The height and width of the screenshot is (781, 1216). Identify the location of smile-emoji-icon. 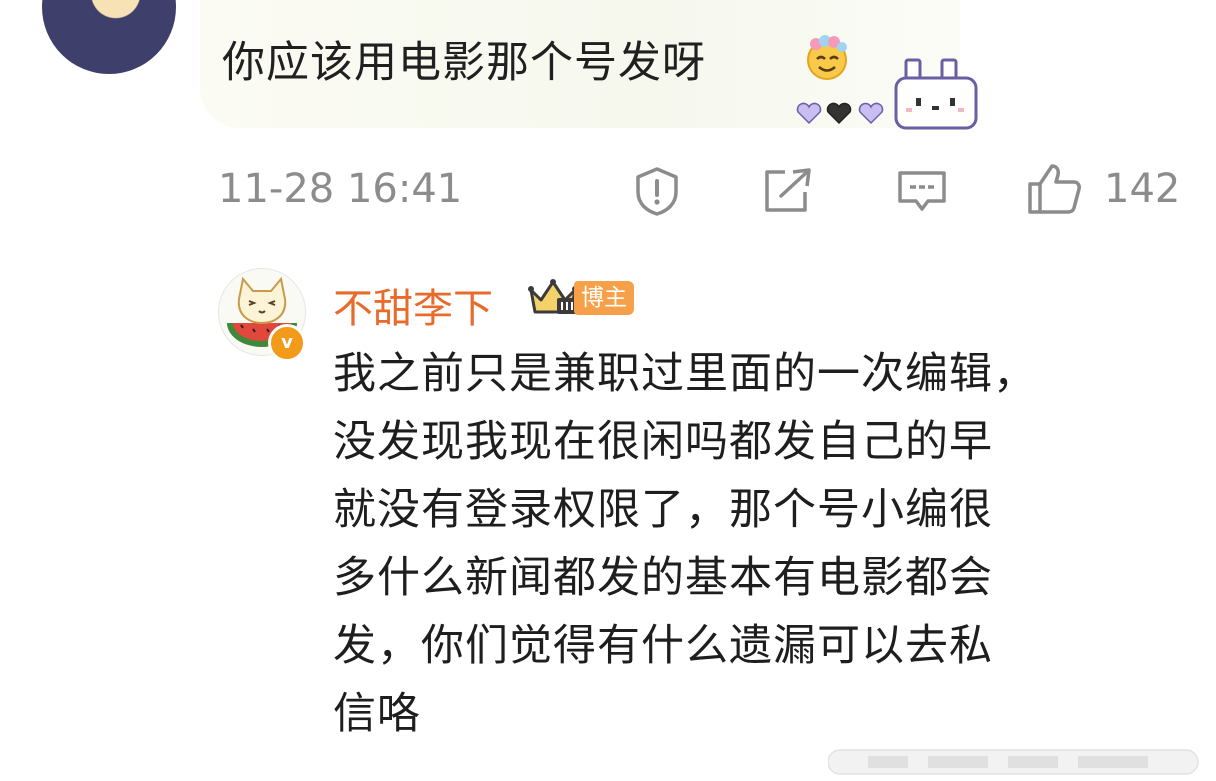
(827, 57).